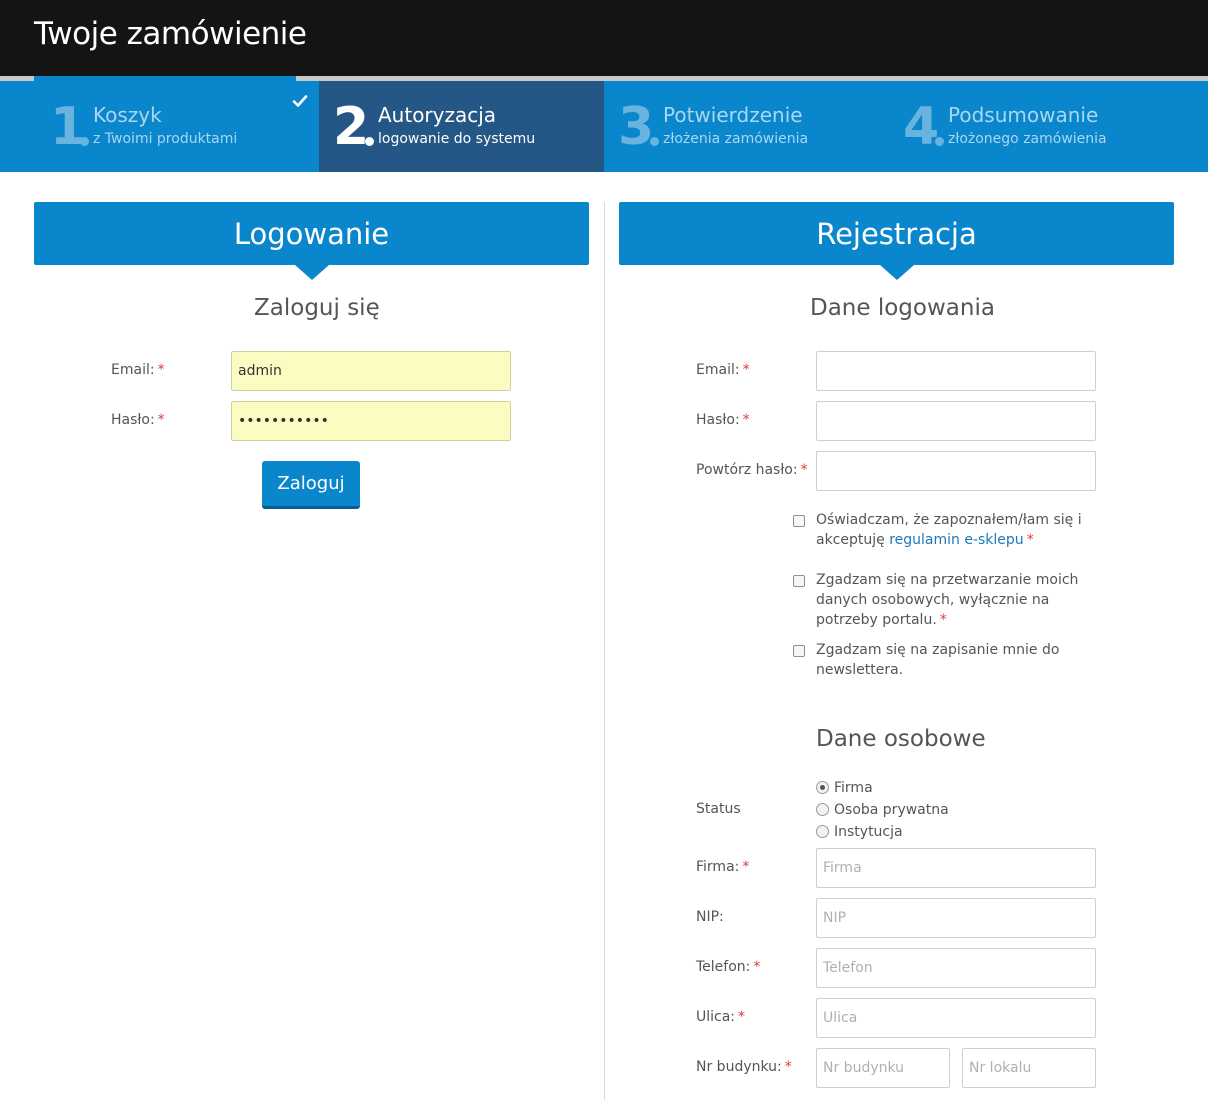  What do you see at coordinates (921, 127) in the screenshot?
I see `step-number: 4` at bounding box center [921, 127].